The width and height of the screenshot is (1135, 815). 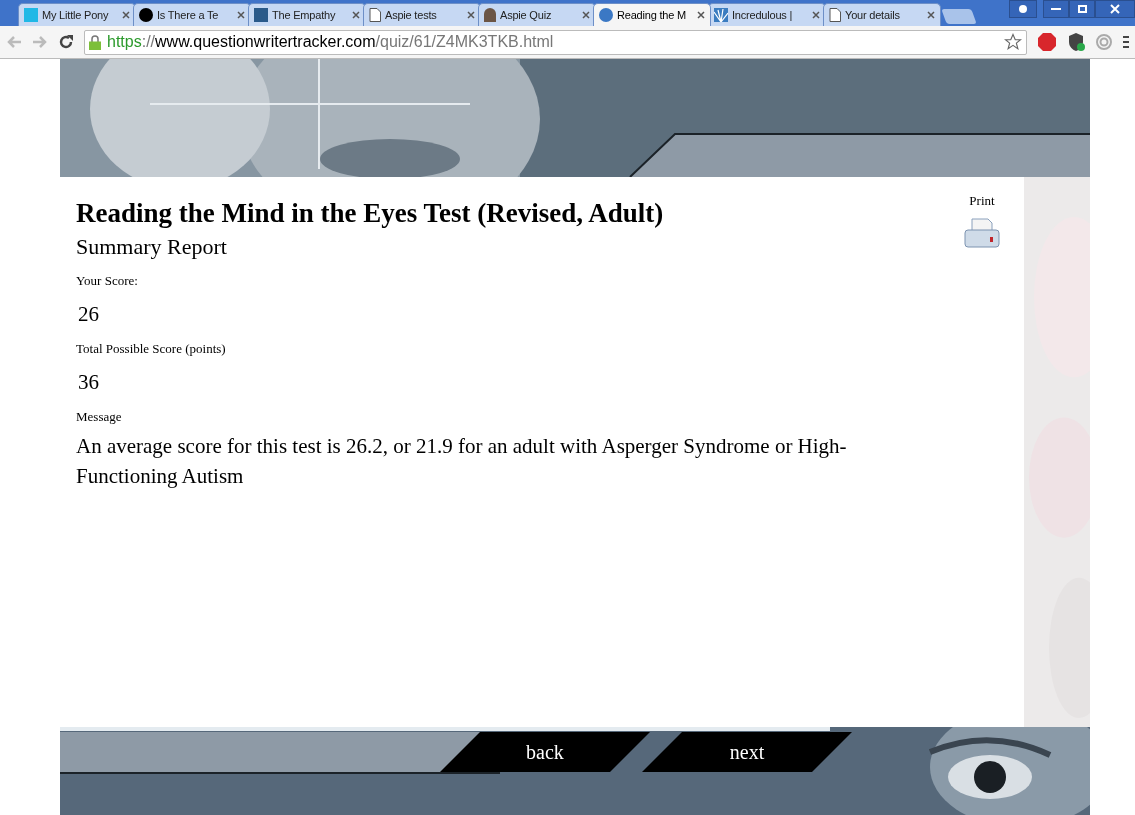 I want to click on printer-icon, so click(x=982, y=232).